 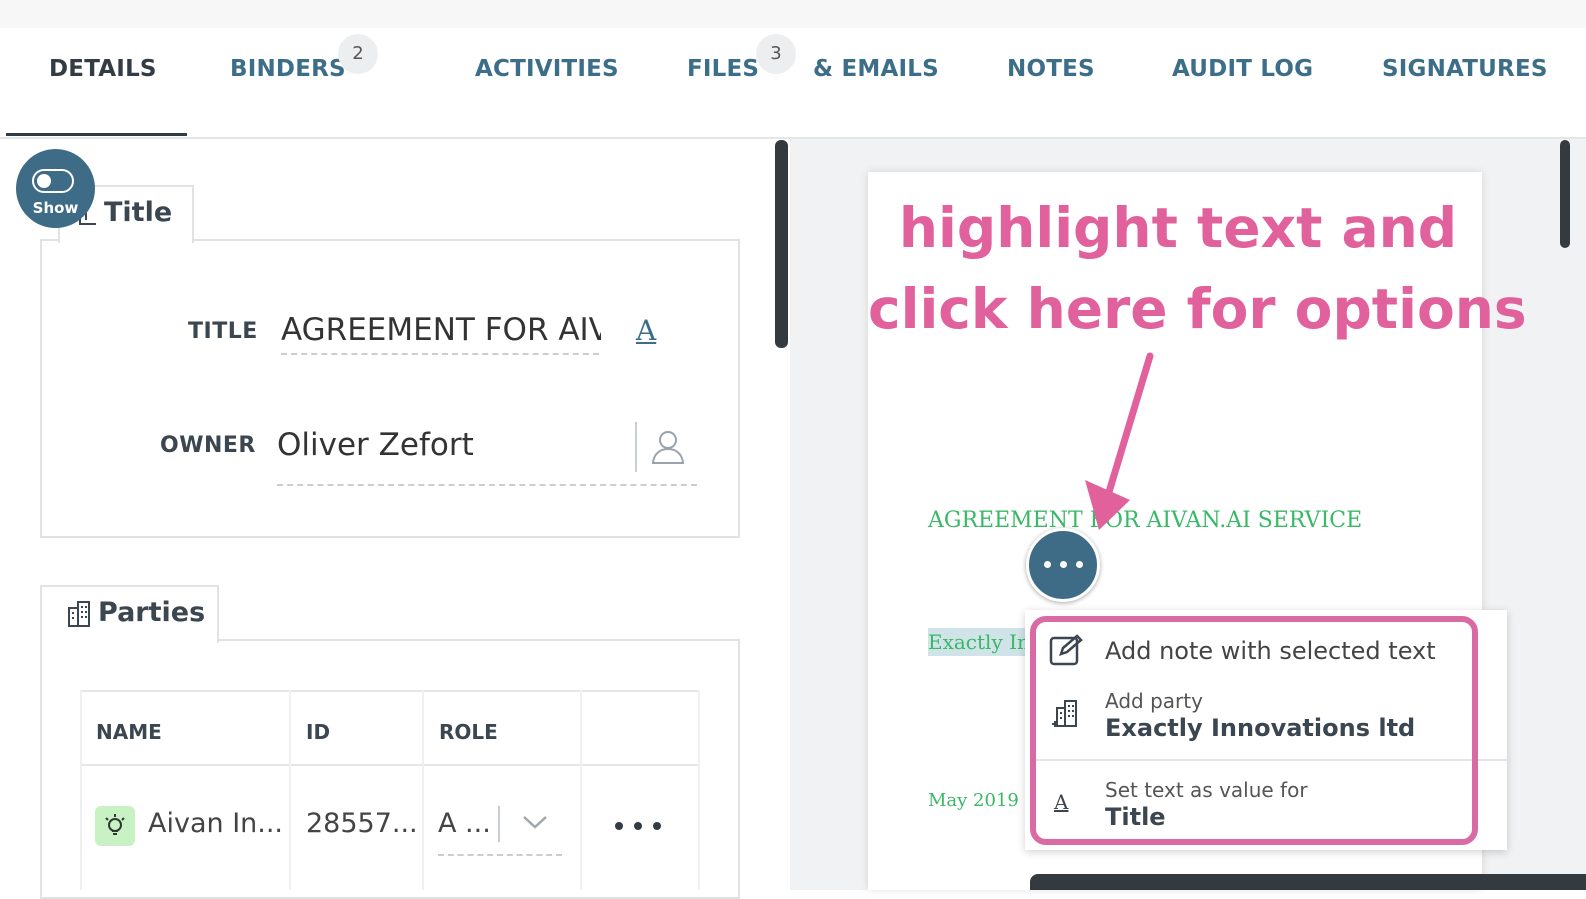 I want to click on text-format-icon: A, so click(x=646, y=330).